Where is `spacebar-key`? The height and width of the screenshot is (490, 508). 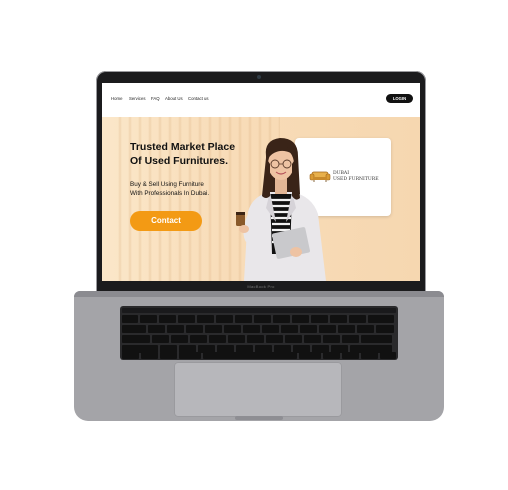 spacebar-key is located at coordinates (250, 355).